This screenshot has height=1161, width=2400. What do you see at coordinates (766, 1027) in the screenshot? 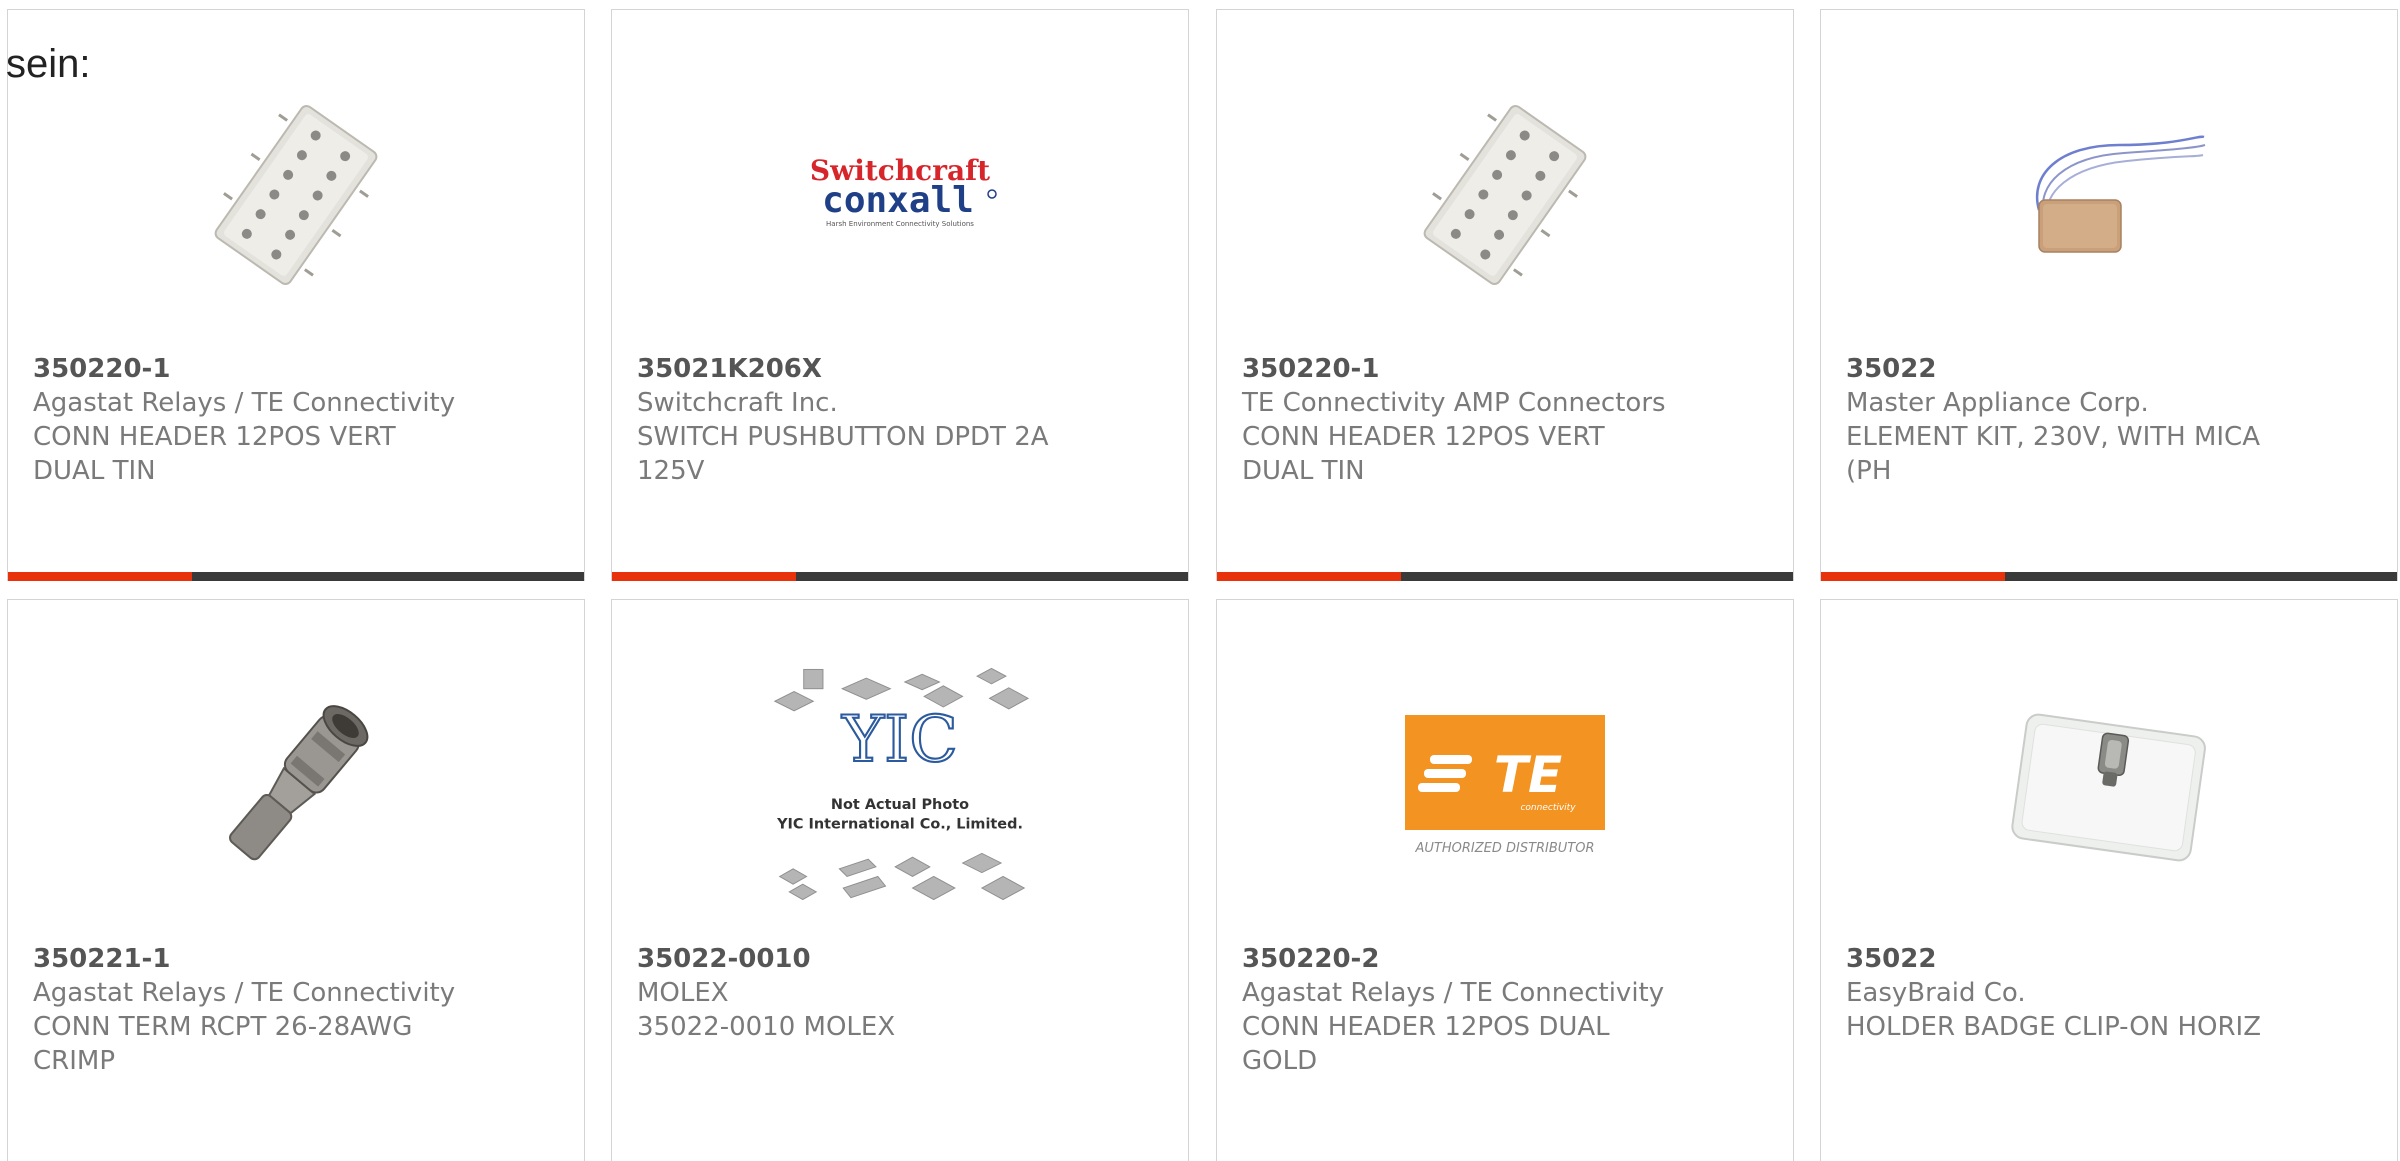
I see `description-line: 35022-0010 MOLEX` at bounding box center [766, 1027].